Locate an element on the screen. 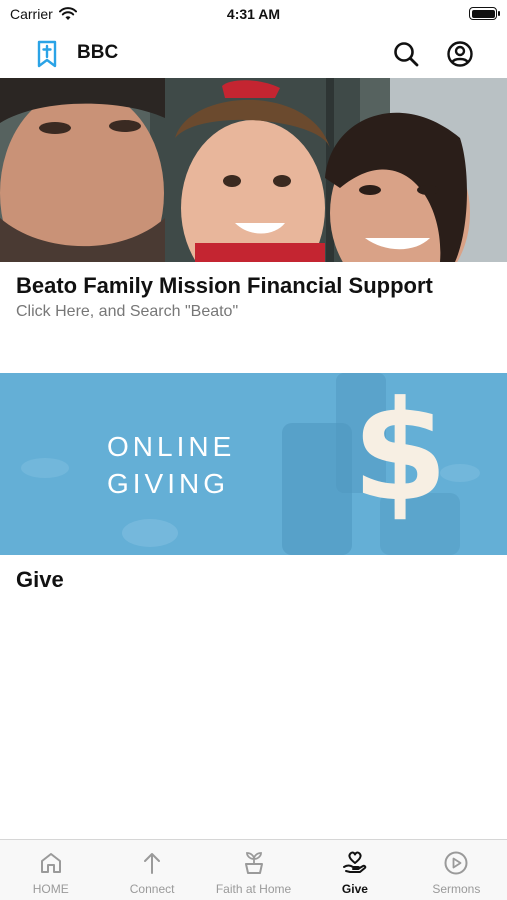 Image resolution: width=507 pixels, height=900 pixels. search-button is located at coordinates (406, 54).